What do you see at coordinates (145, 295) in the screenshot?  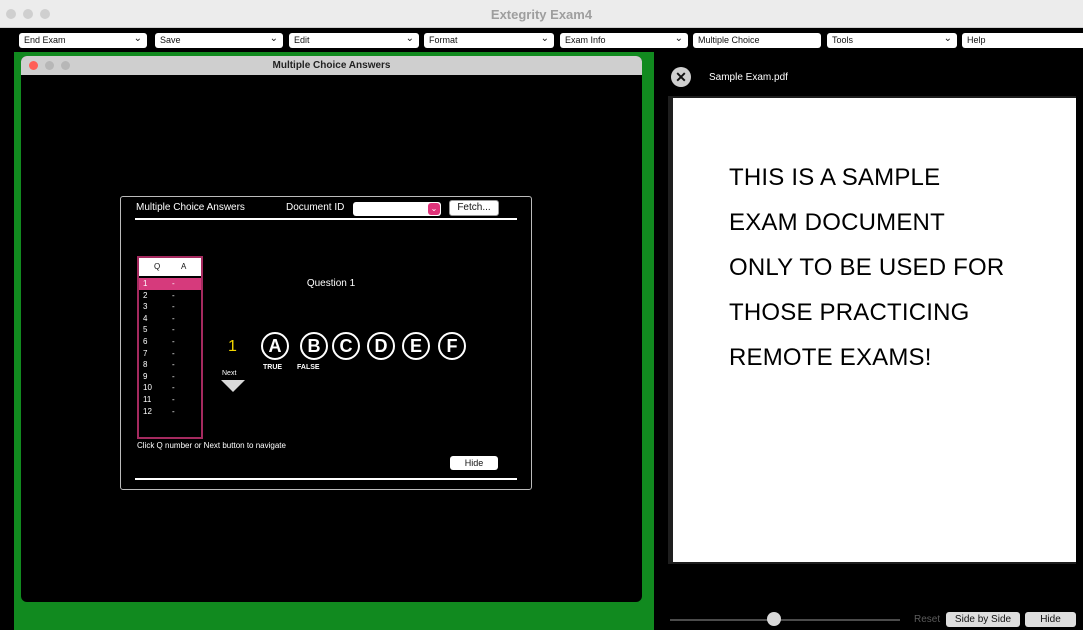 I see `question-number-cell: 2` at bounding box center [145, 295].